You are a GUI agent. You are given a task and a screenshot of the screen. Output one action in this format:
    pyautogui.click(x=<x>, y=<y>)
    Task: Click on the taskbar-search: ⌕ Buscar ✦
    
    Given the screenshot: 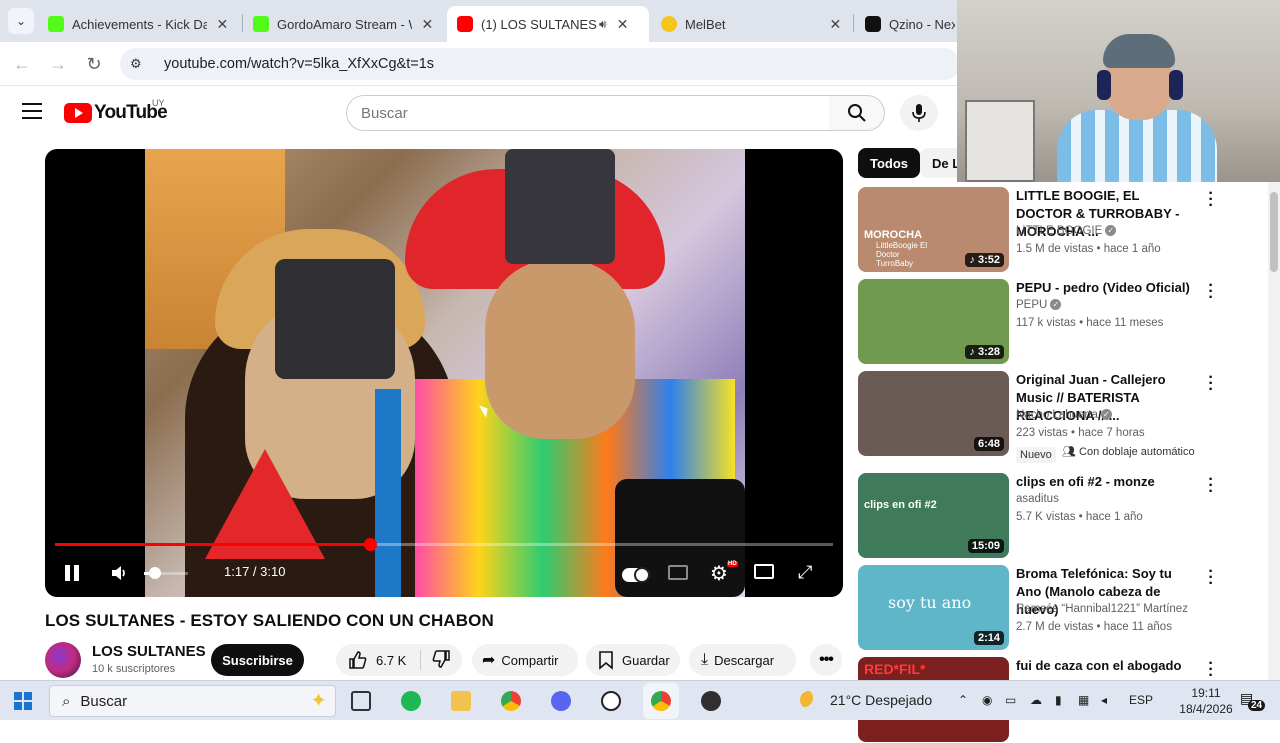 What is the action you would take?
    pyautogui.click(x=192, y=701)
    